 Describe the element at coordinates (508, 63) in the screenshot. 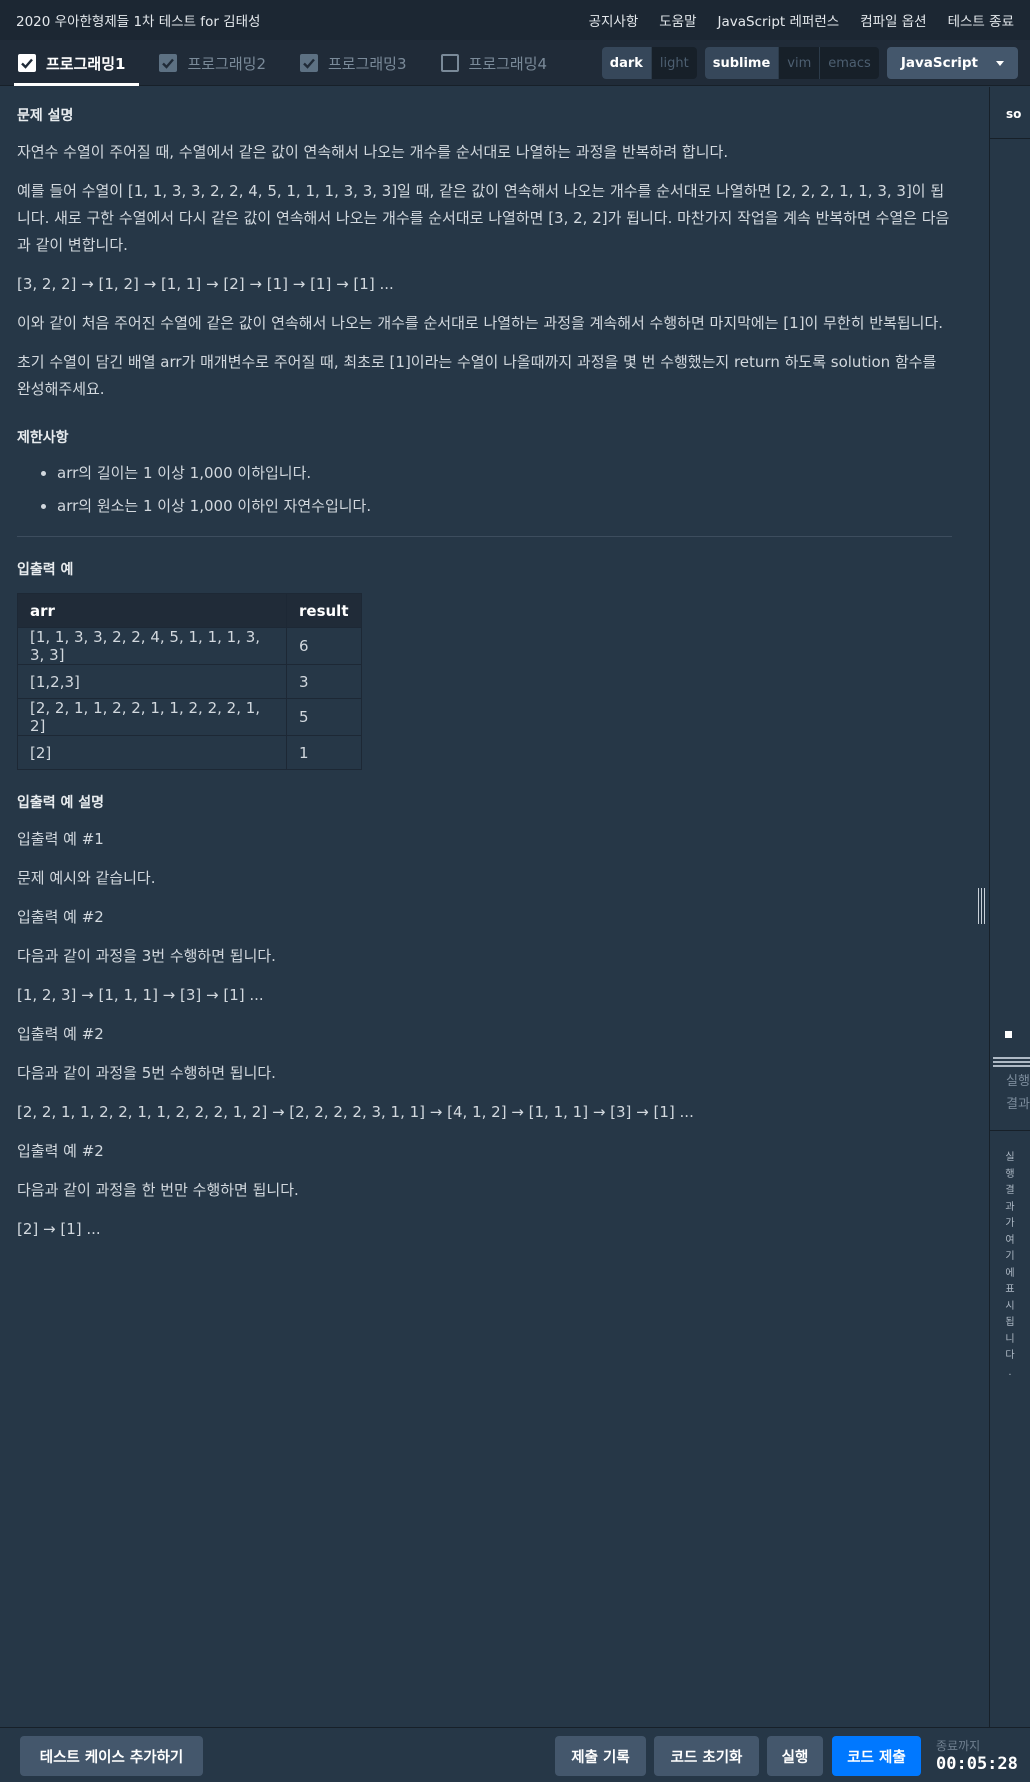

I see `tab-label: 프로그래밍4` at that location.